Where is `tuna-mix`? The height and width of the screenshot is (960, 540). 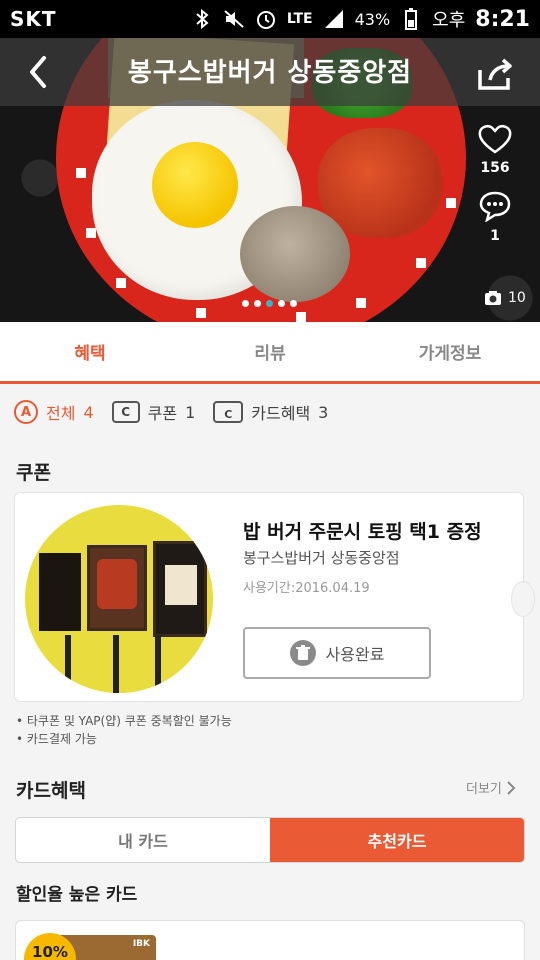
tuna-mix is located at coordinates (295, 254).